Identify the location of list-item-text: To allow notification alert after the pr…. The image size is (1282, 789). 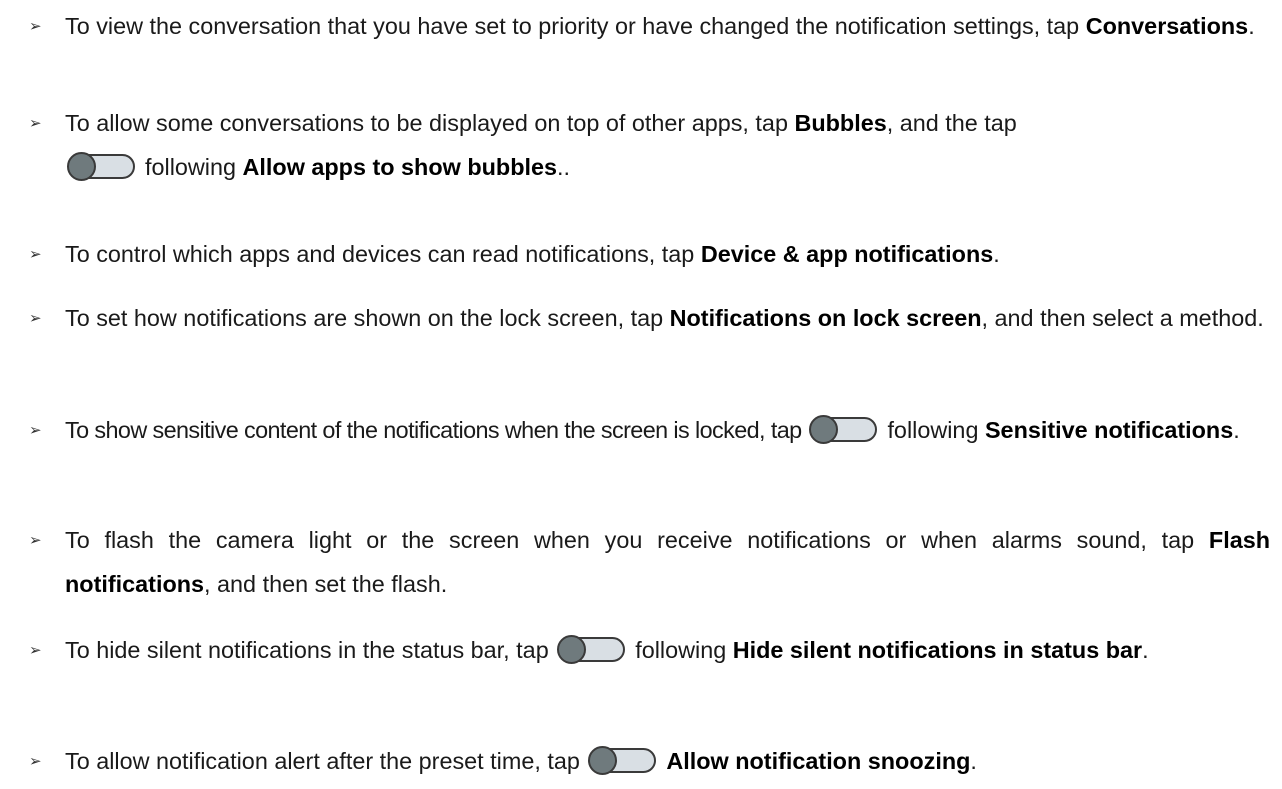
(521, 760).